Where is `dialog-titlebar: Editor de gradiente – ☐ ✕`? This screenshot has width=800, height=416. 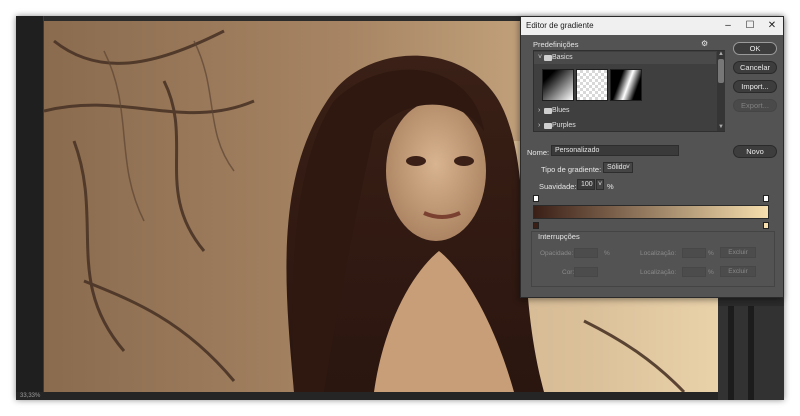
dialog-titlebar: Editor de gradiente – ☐ ✕ is located at coordinates (652, 26).